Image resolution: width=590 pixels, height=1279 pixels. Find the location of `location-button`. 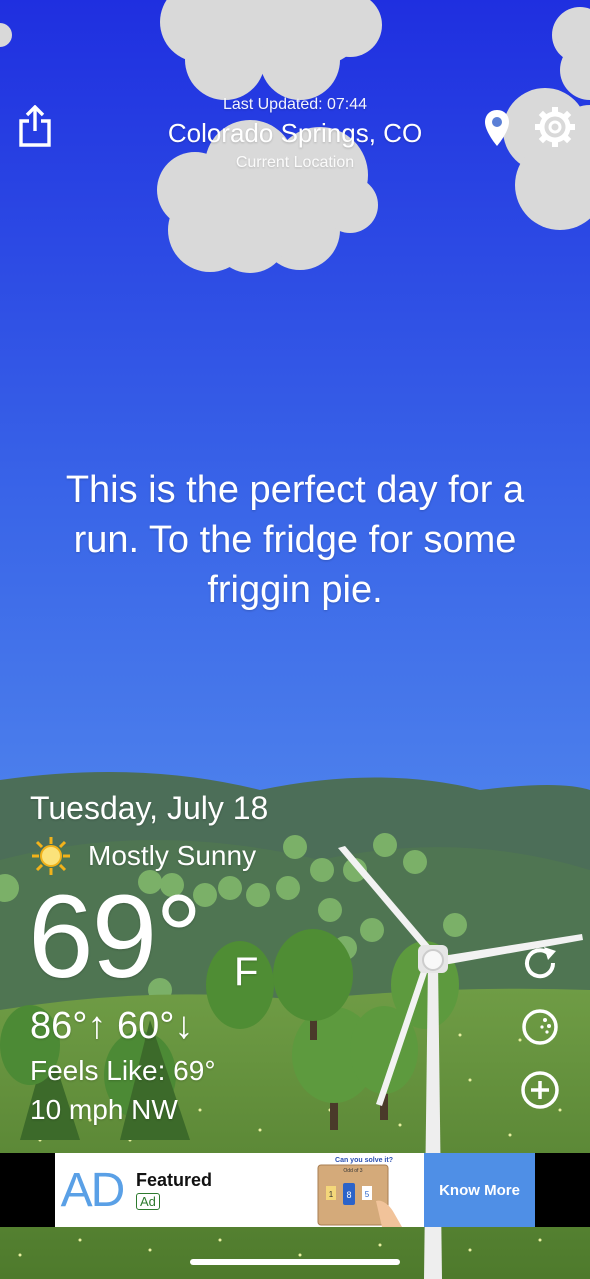

location-button is located at coordinates (497, 128).